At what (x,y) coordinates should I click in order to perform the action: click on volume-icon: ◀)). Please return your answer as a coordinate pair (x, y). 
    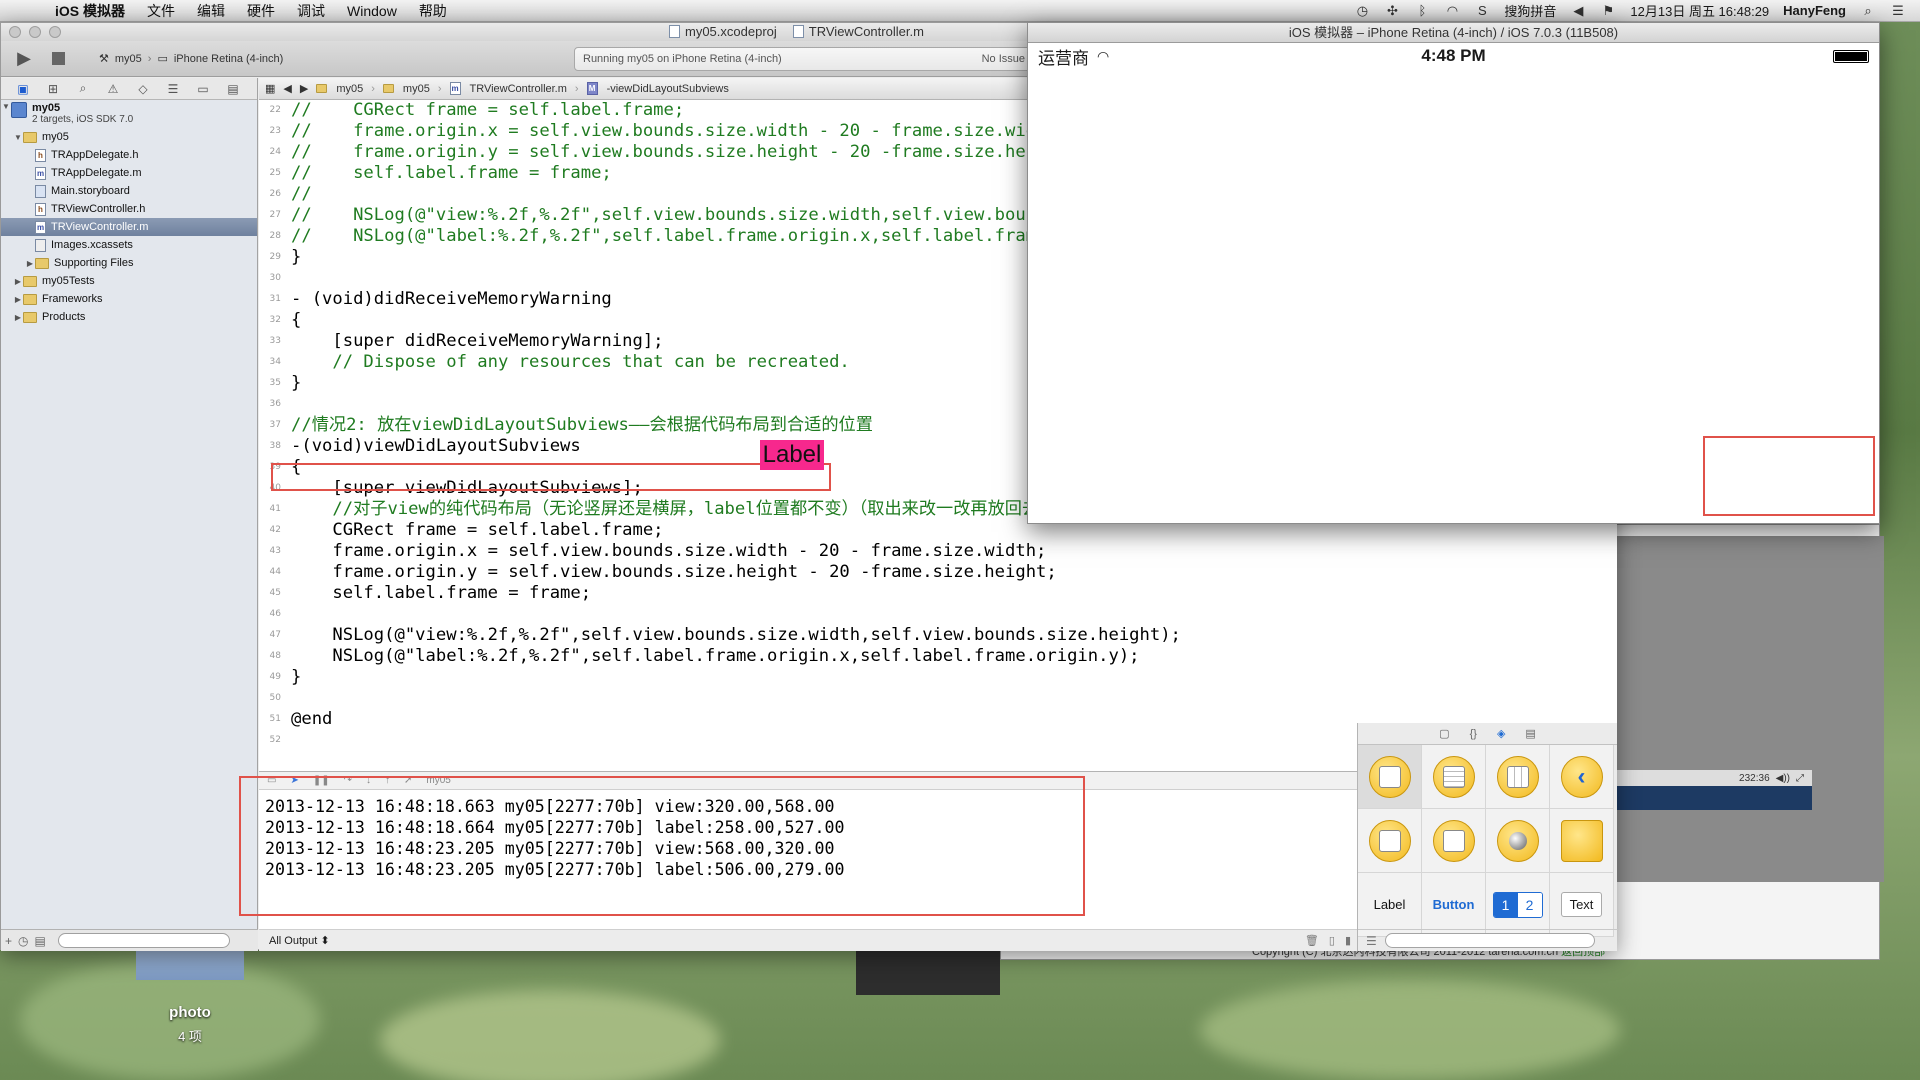
    Looking at the image, I should click on (1783, 778).